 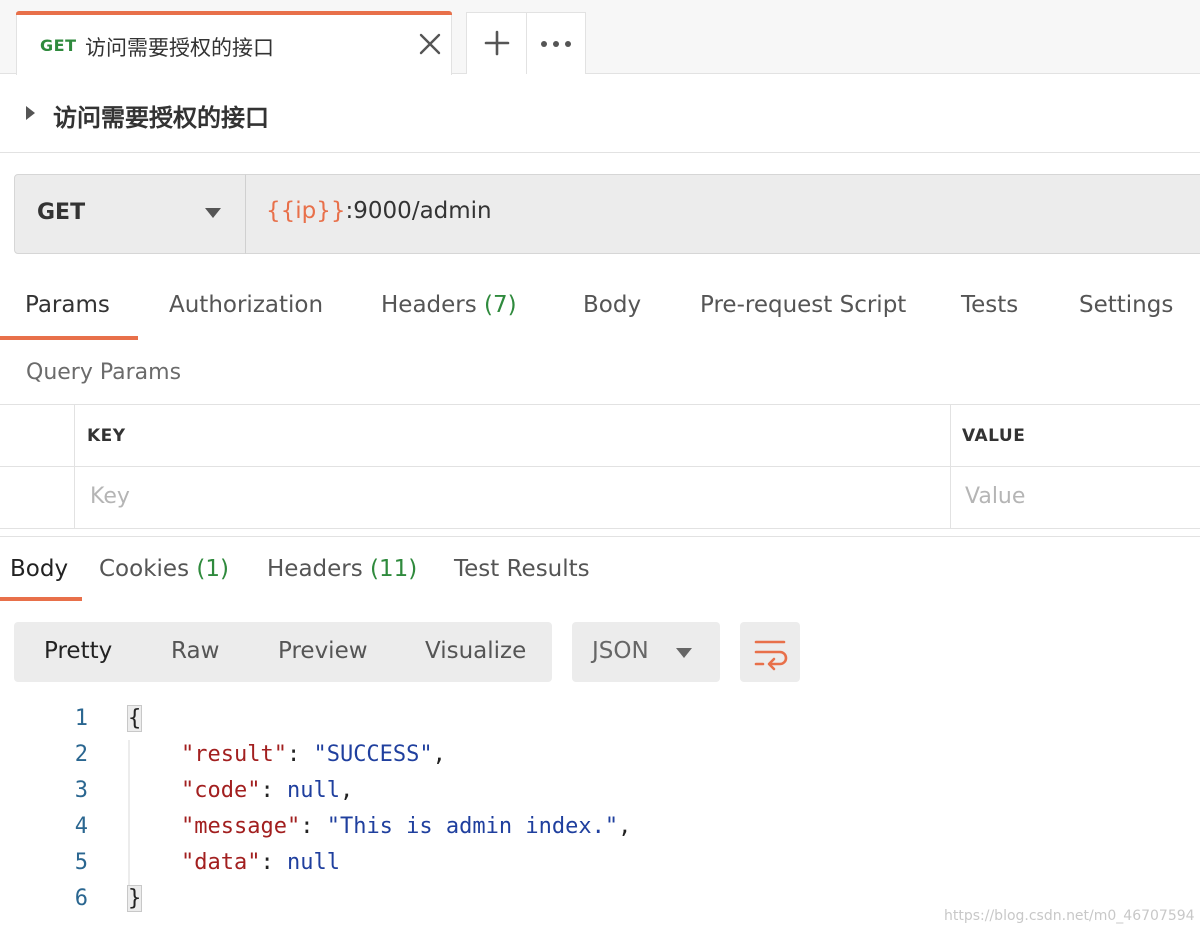 What do you see at coordinates (81, 790) in the screenshot?
I see `line-number: 3` at bounding box center [81, 790].